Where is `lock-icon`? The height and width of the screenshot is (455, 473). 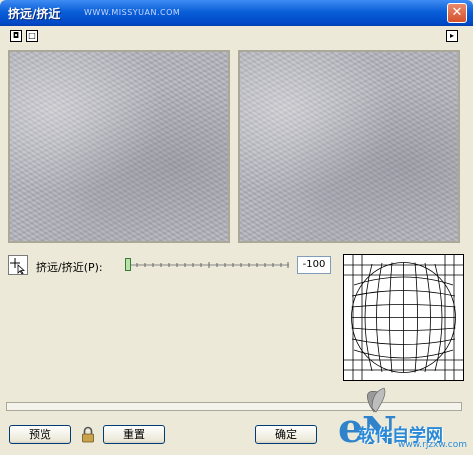
lock-icon is located at coordinates (88, 434).